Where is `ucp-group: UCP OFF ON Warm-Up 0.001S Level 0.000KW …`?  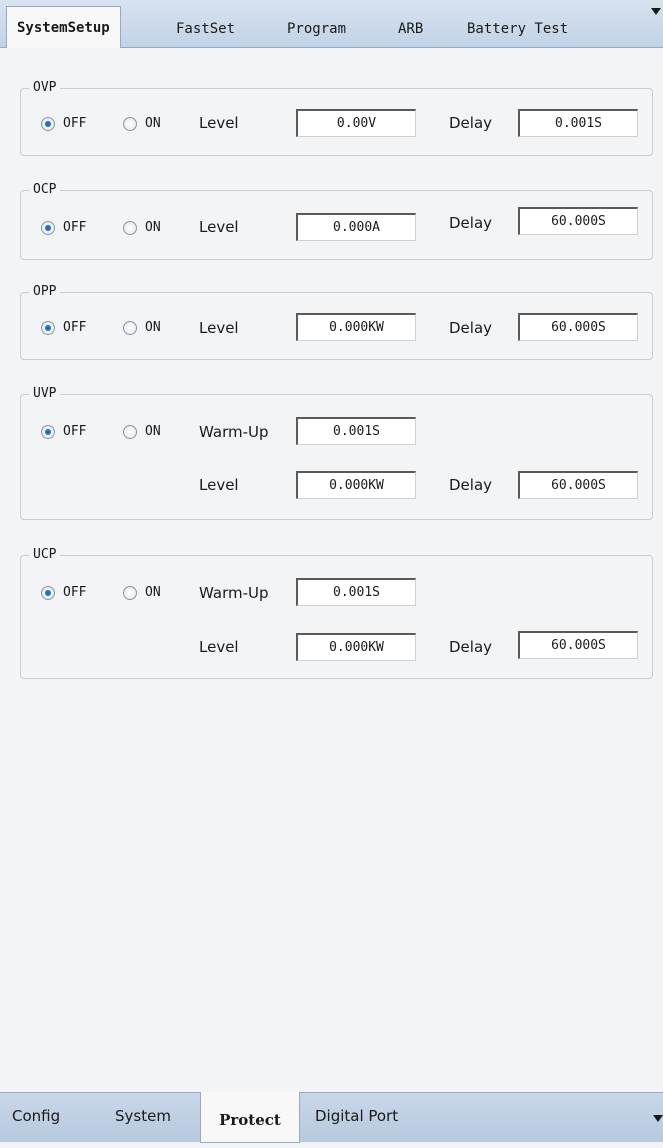 ucp-group: UCP OFF ON Warm-Up 0.001S Level 0.000KW … is located at coordinates (336, 612).